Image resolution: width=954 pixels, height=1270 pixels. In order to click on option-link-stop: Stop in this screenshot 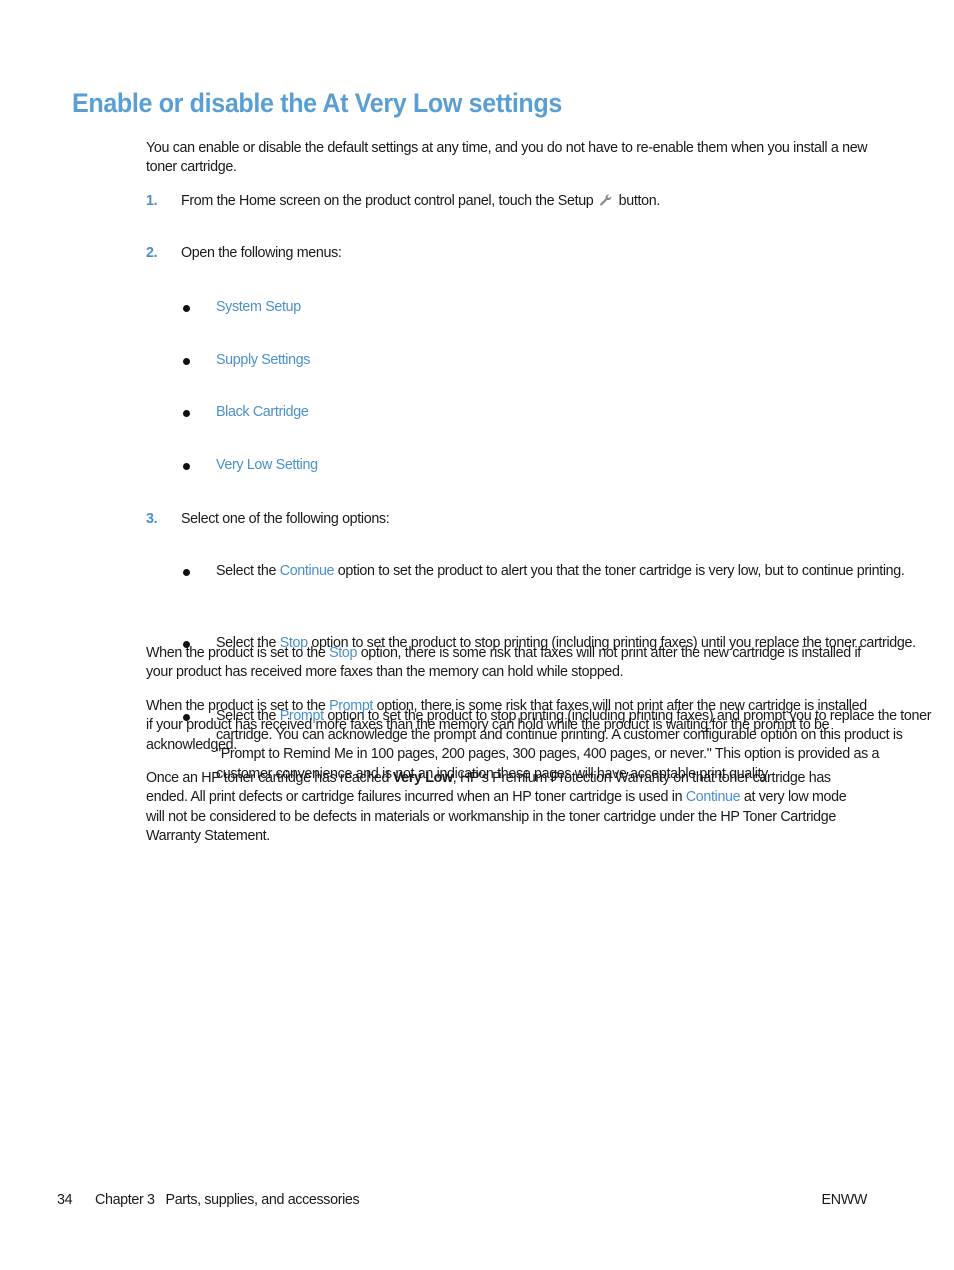, I will do `click(343, 653)`.